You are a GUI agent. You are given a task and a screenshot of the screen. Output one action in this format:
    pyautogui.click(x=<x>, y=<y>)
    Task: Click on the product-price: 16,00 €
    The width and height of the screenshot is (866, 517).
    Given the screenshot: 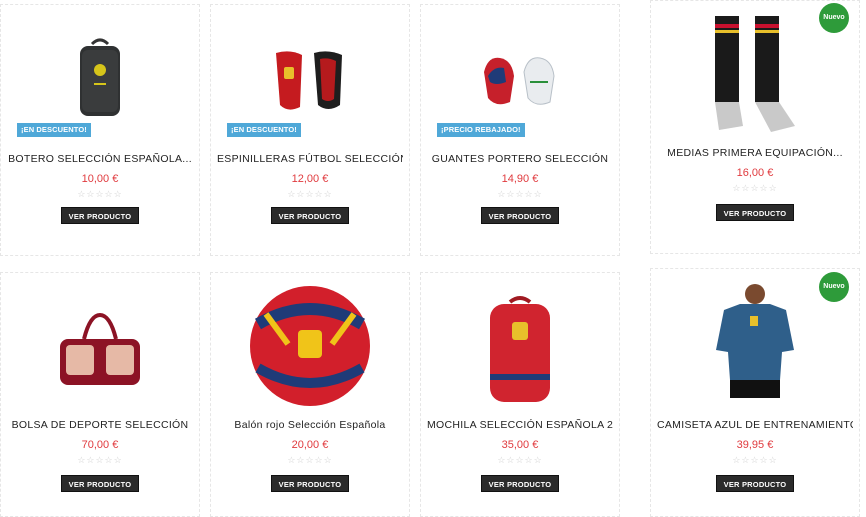 What is the action you would take?
    pyautogui.click(x=755, y=173)
    